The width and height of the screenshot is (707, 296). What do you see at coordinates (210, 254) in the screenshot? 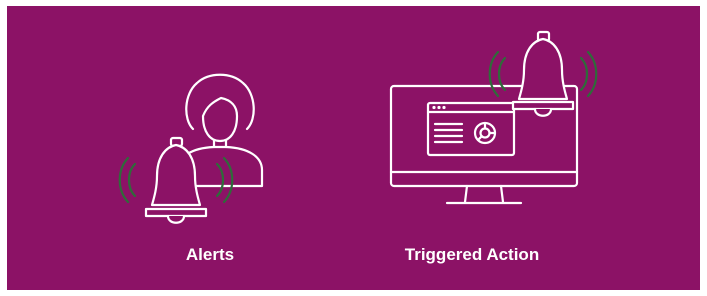
I see `alerts-label: Alerts` at bounding box center [210, 254].